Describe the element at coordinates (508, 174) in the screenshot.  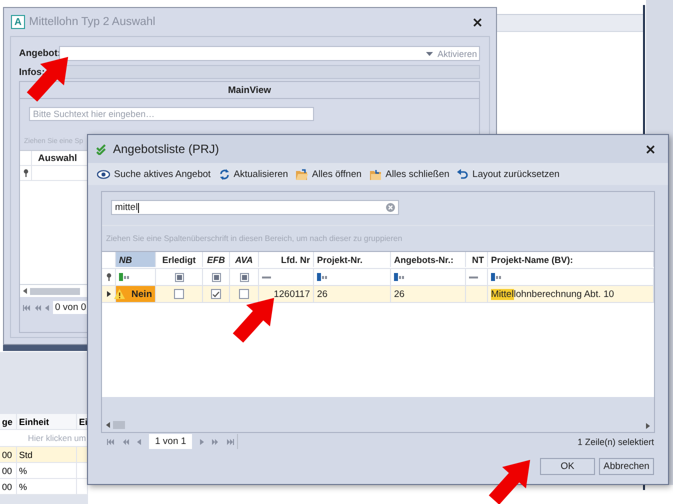
I see `toolbar-button: Layout zurücksetzen` at that location.